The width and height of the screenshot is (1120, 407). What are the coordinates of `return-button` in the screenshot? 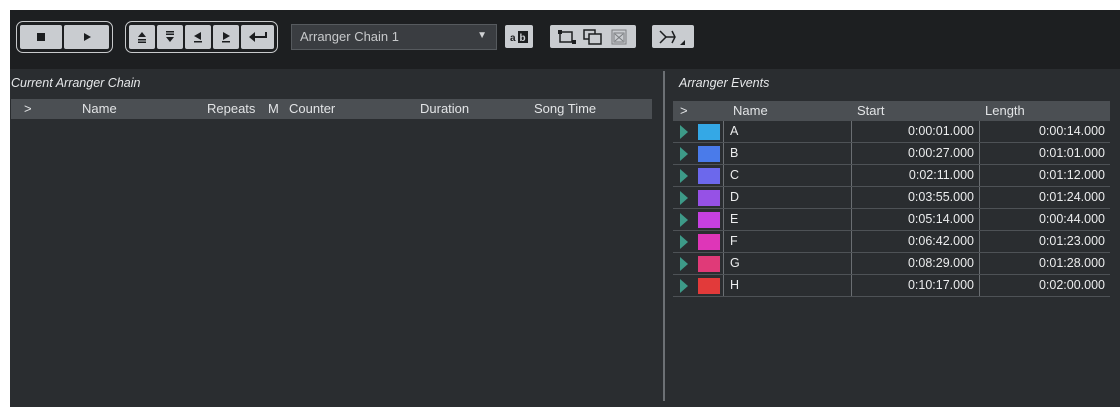 It's located at (257, 37).